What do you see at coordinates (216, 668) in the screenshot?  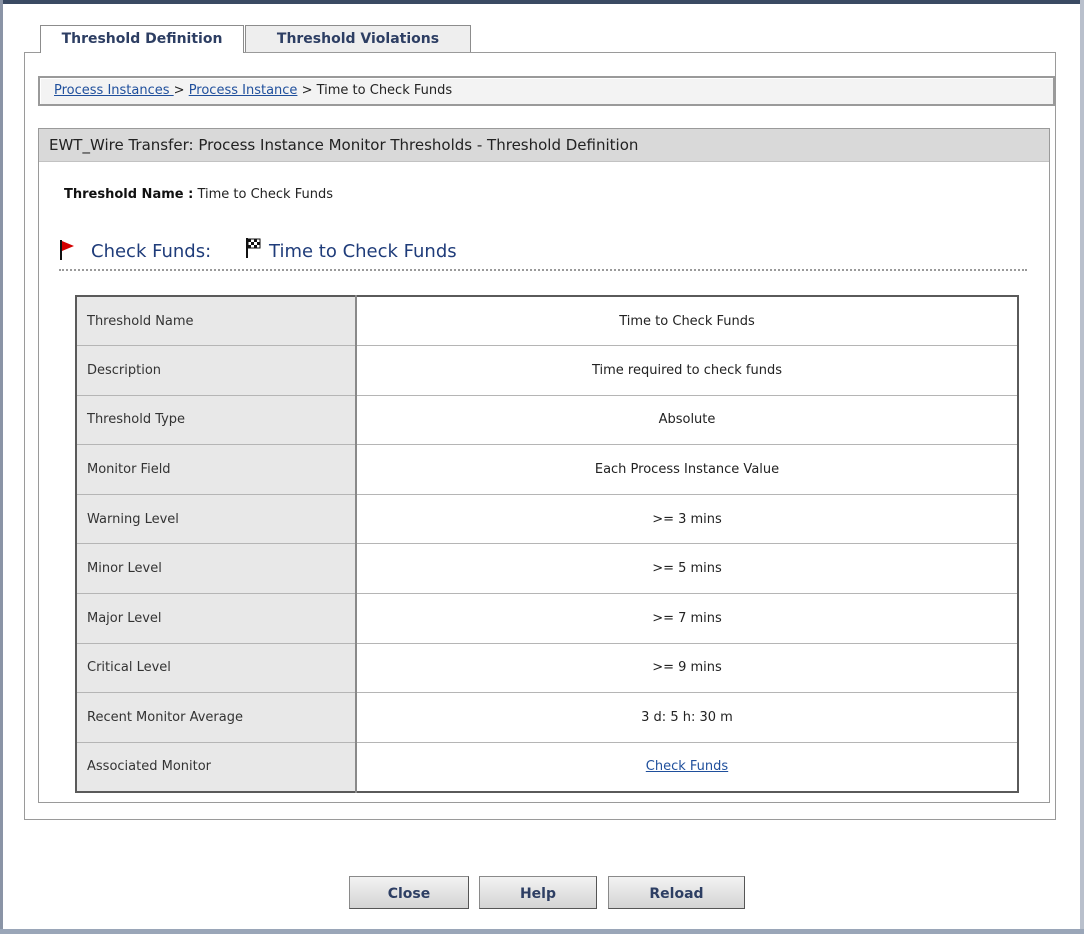 I see `row-label: Critical Level` at bounding box center [216, 668].